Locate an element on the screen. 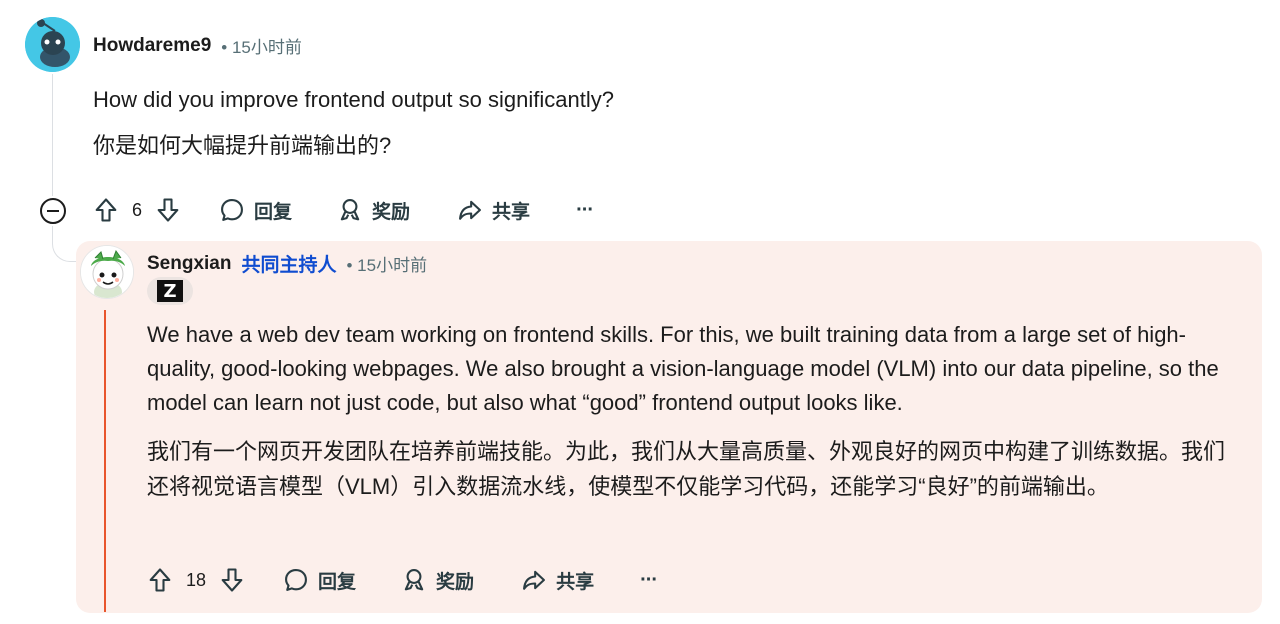 The image size is (1280, 624). moderator-avatar-icon is located at coordinates (107, 272).